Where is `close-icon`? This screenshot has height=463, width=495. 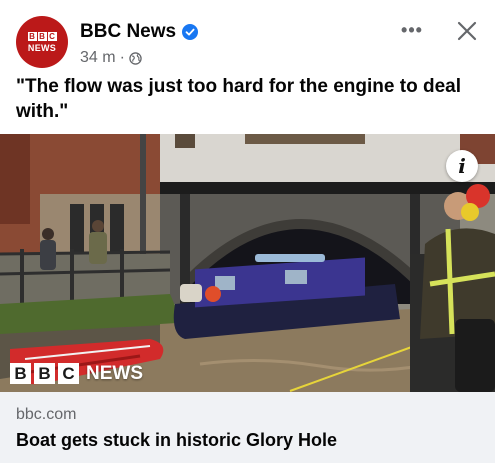
close-icon is located at coordinates (467, 31).